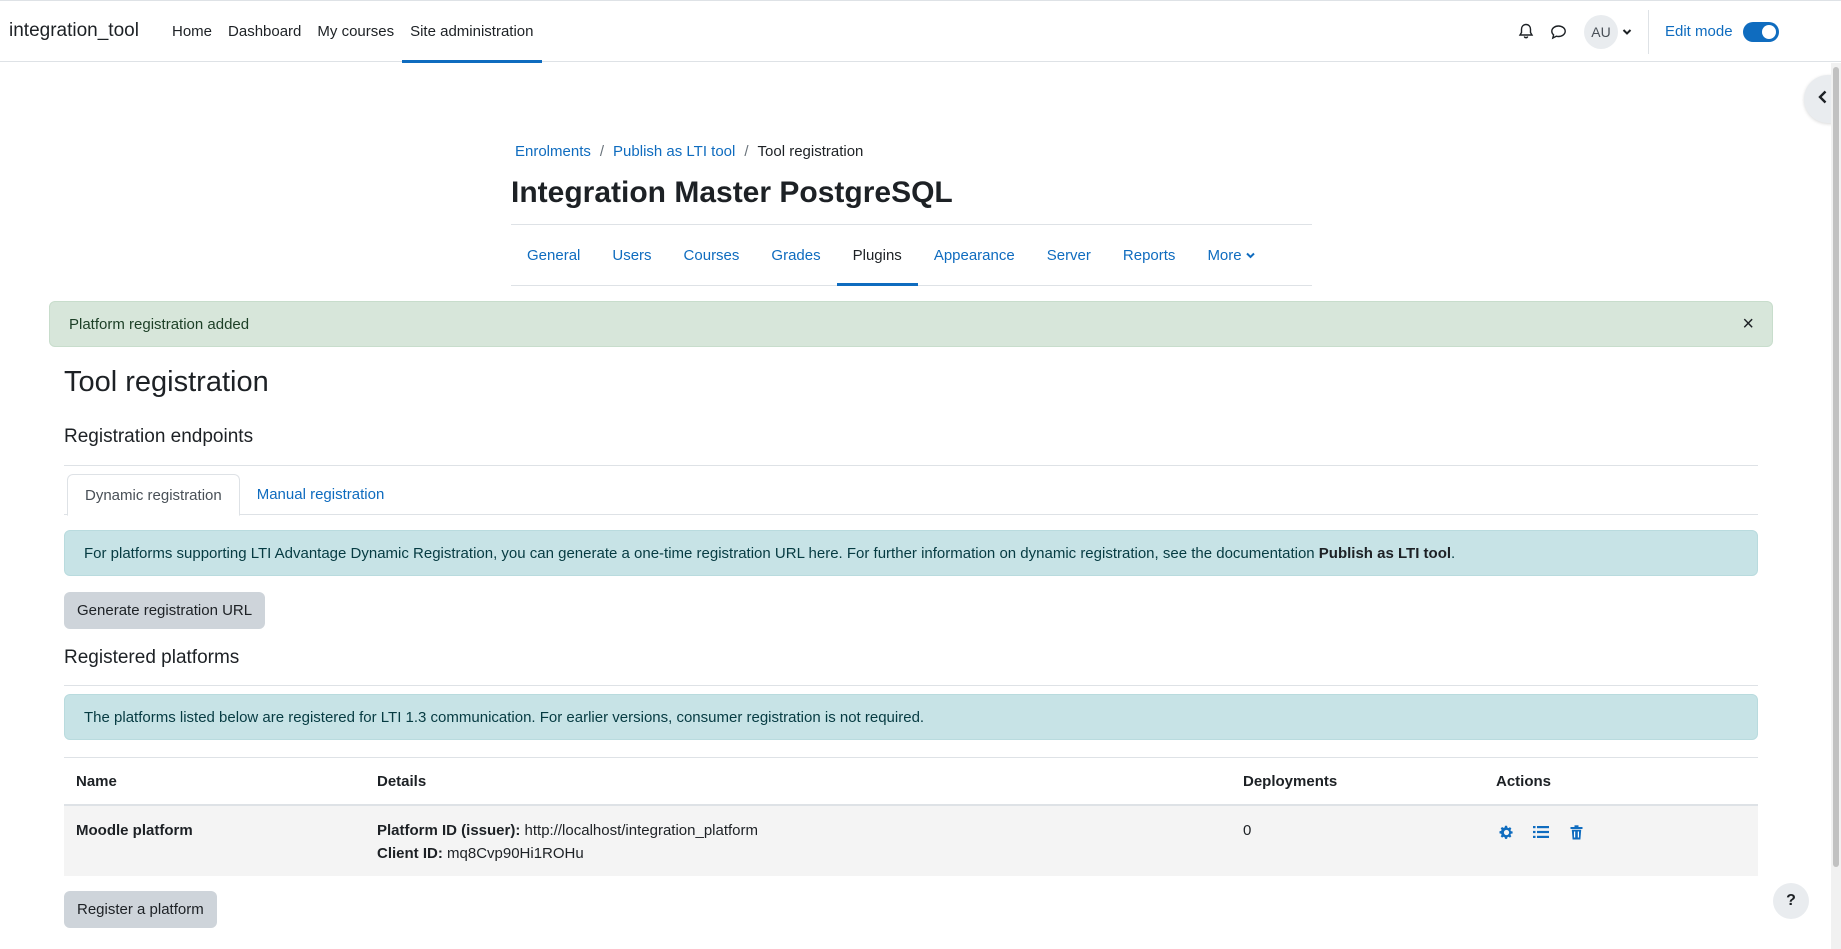 Image resolution: width=1841 pixels, height=949 pixels. I want to click on help-button: ?, so click(1791, 901).